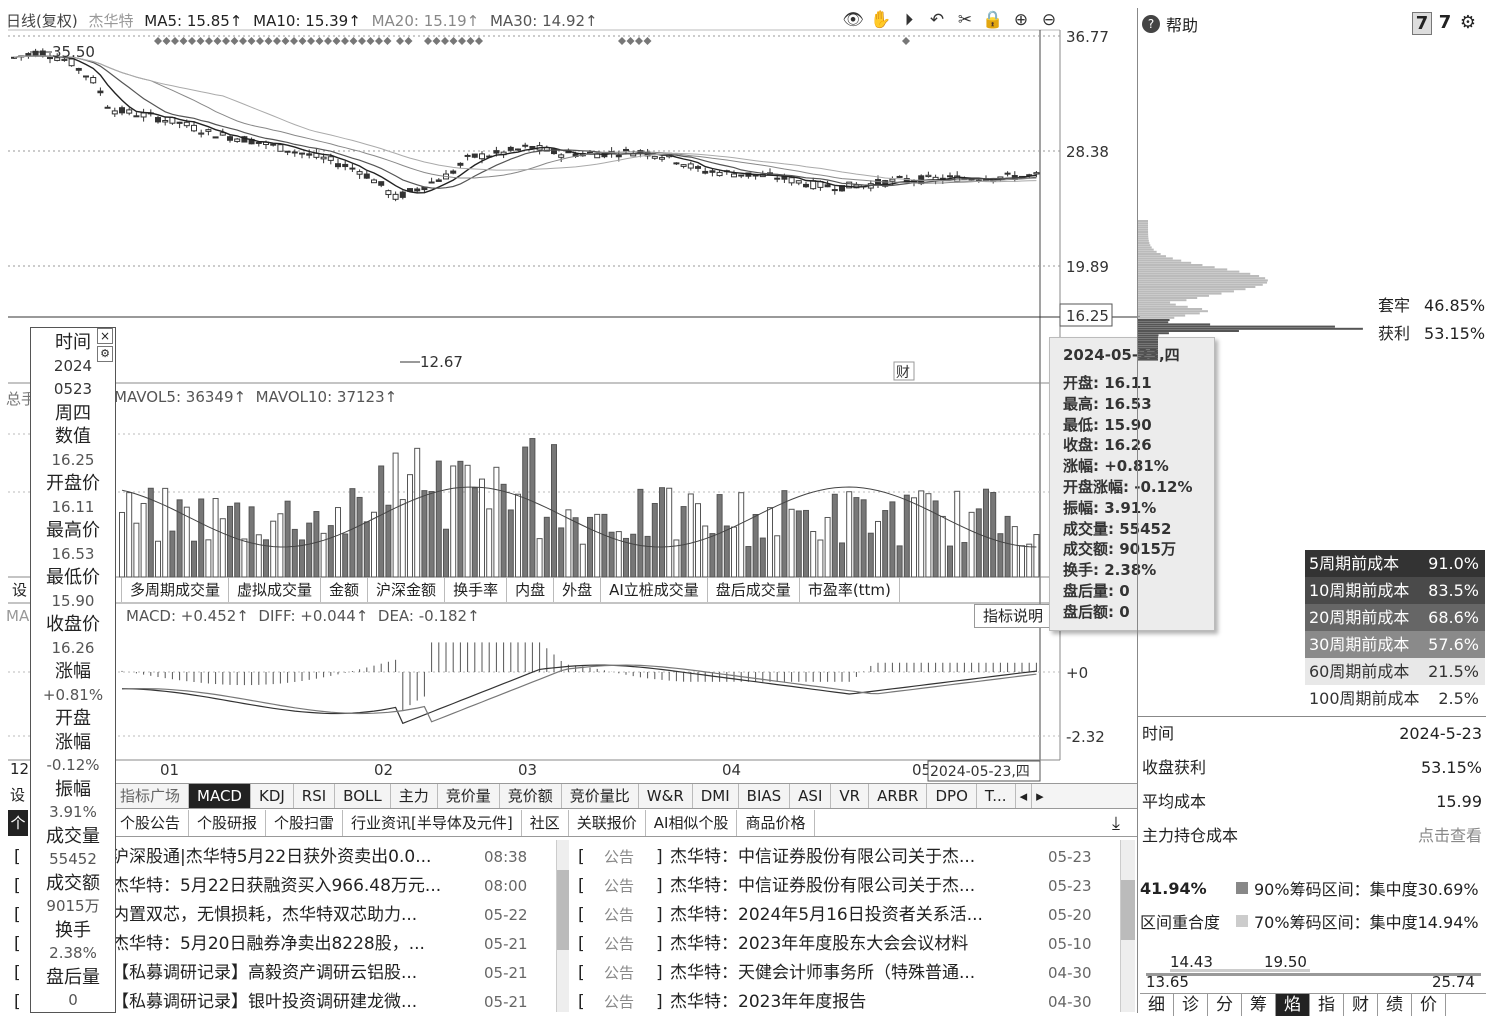 The image size is (1489, 1019). Describe the element at coordinates (151, 823) in the screenshot. I see `tab-stock-announcements: 个股公告` at that location.